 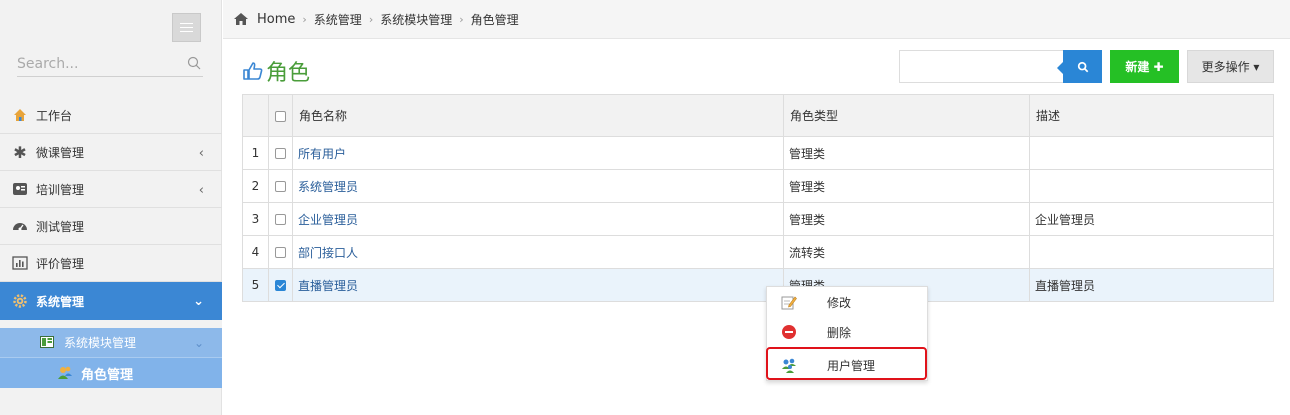 What do you see at coordinates (538, 186) in the screenshot?
I see `role-name: 系统管理员` at bounding box center [538, 186].